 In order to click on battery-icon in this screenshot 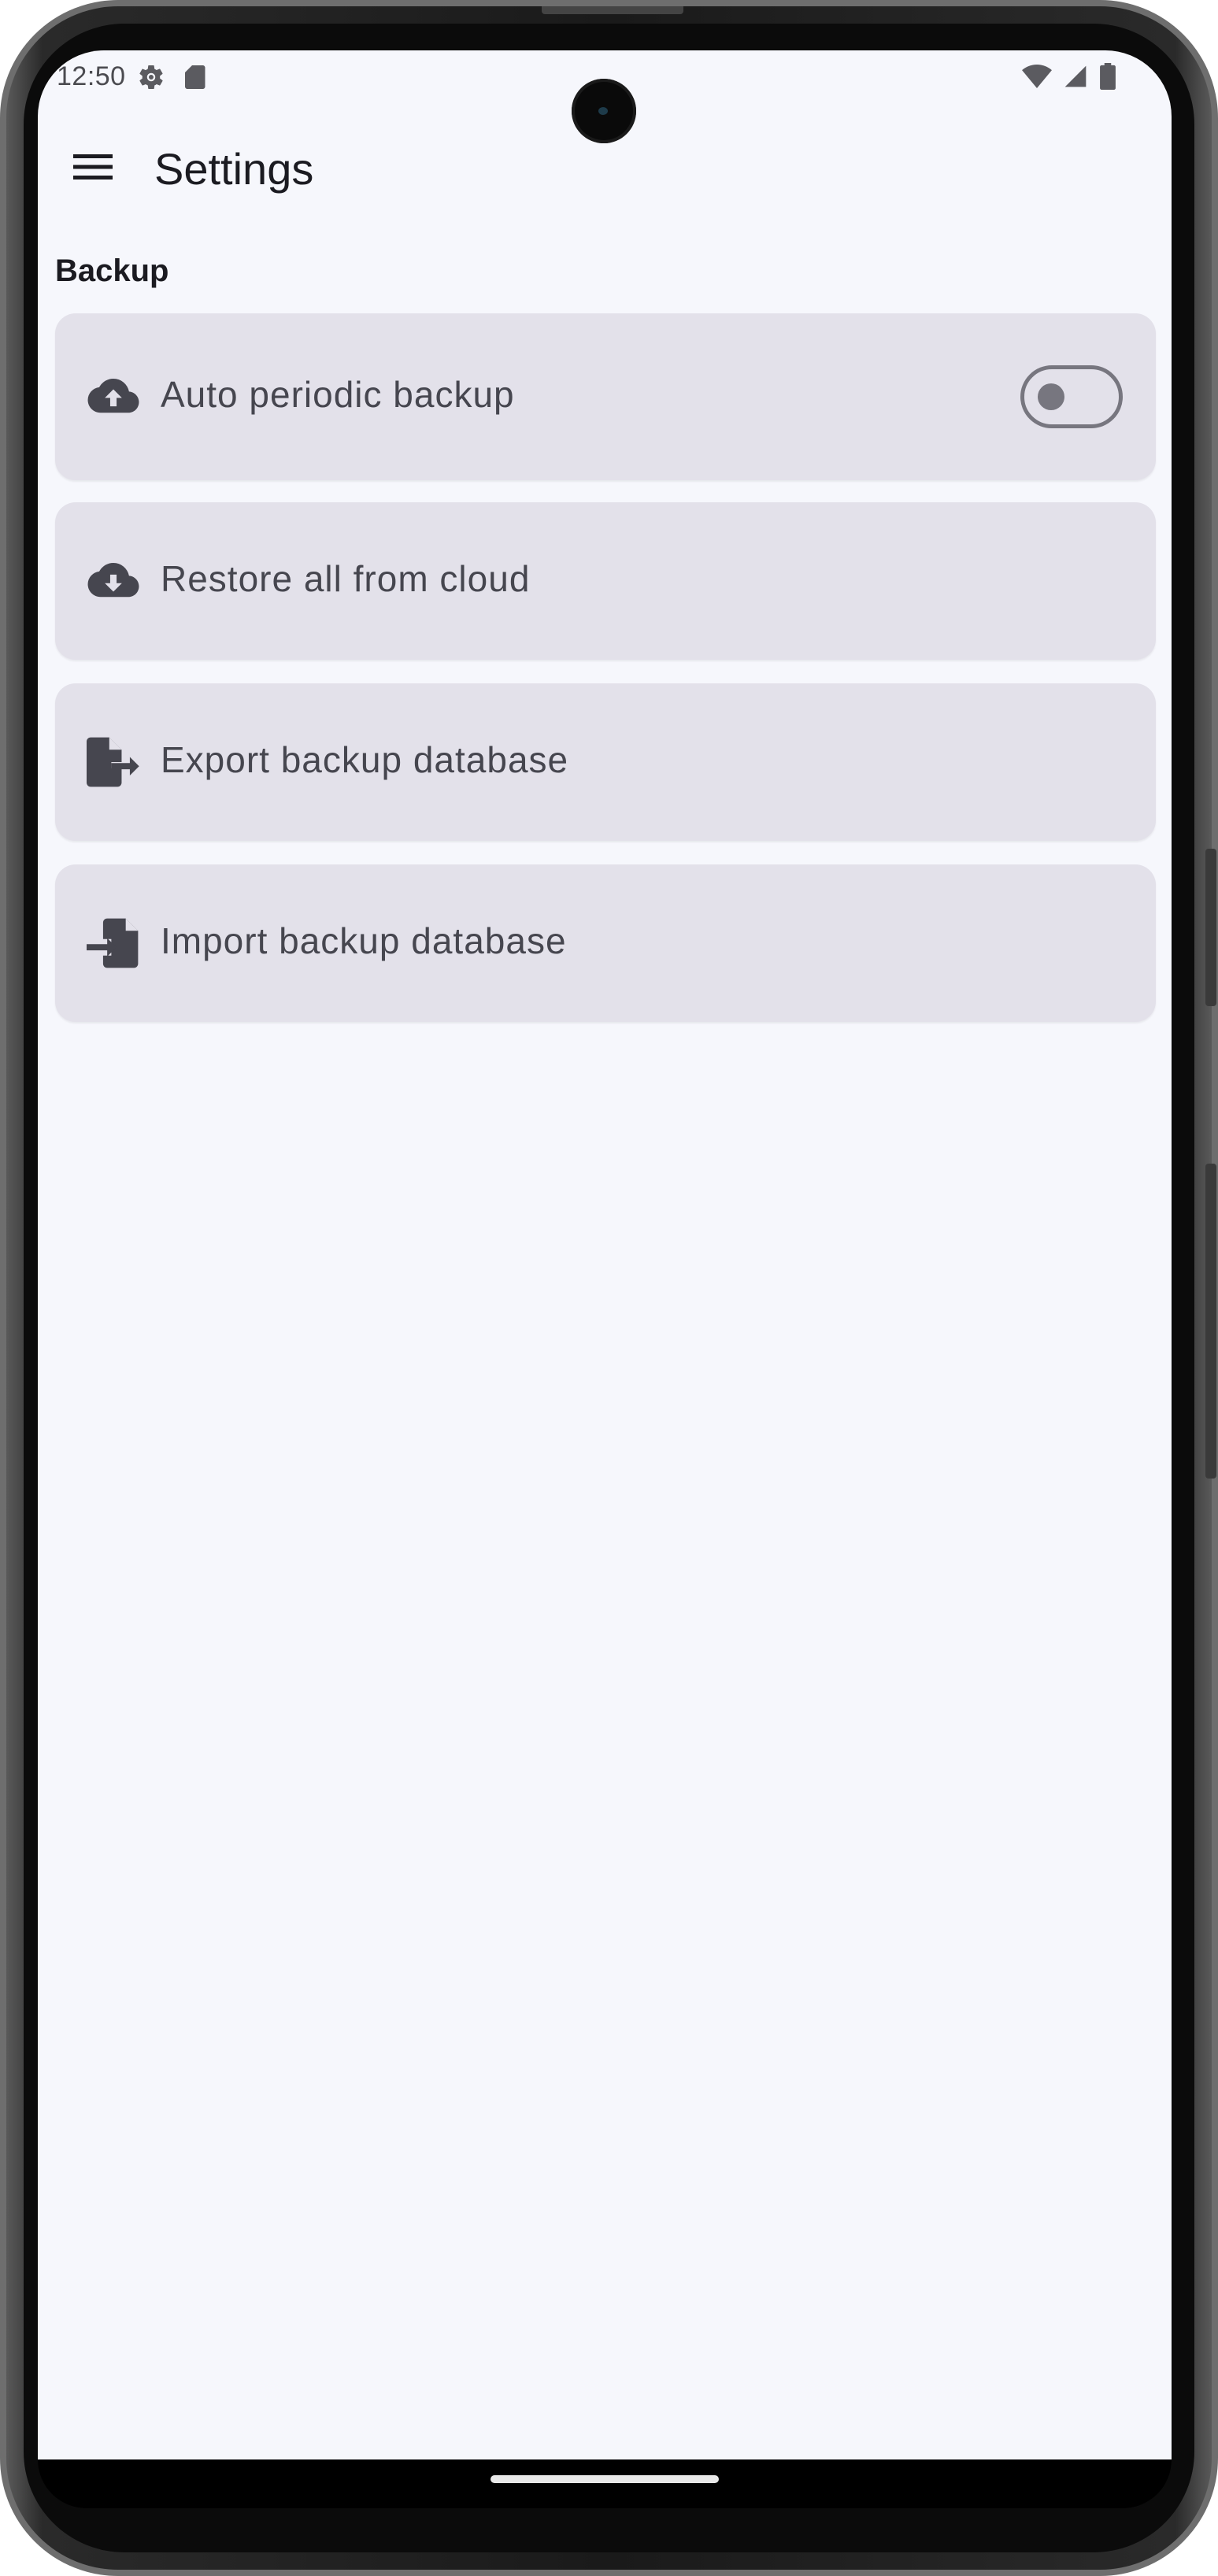, I will do `click(1107, 78)`.